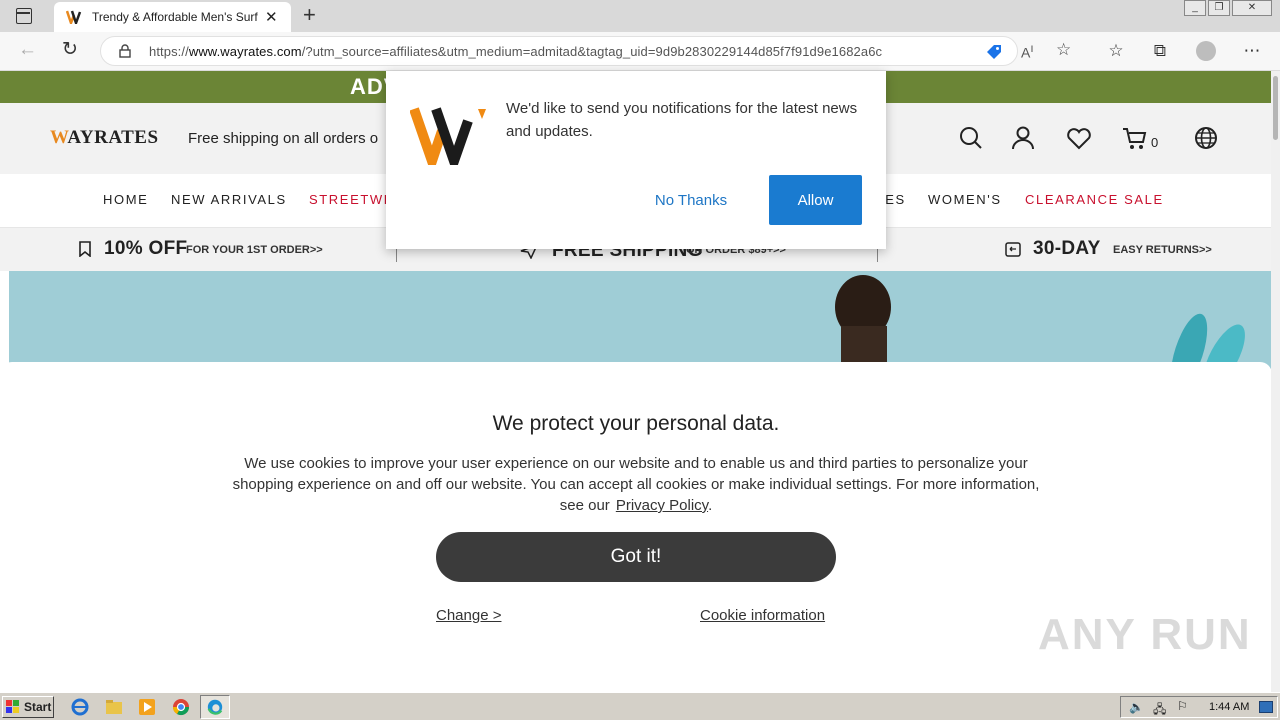 This screenshot has width=1280, height=721. Describe the element at coordinates (145, 249) in the screenshot. I see `perk-discount-title: 10% OFF` at that location.